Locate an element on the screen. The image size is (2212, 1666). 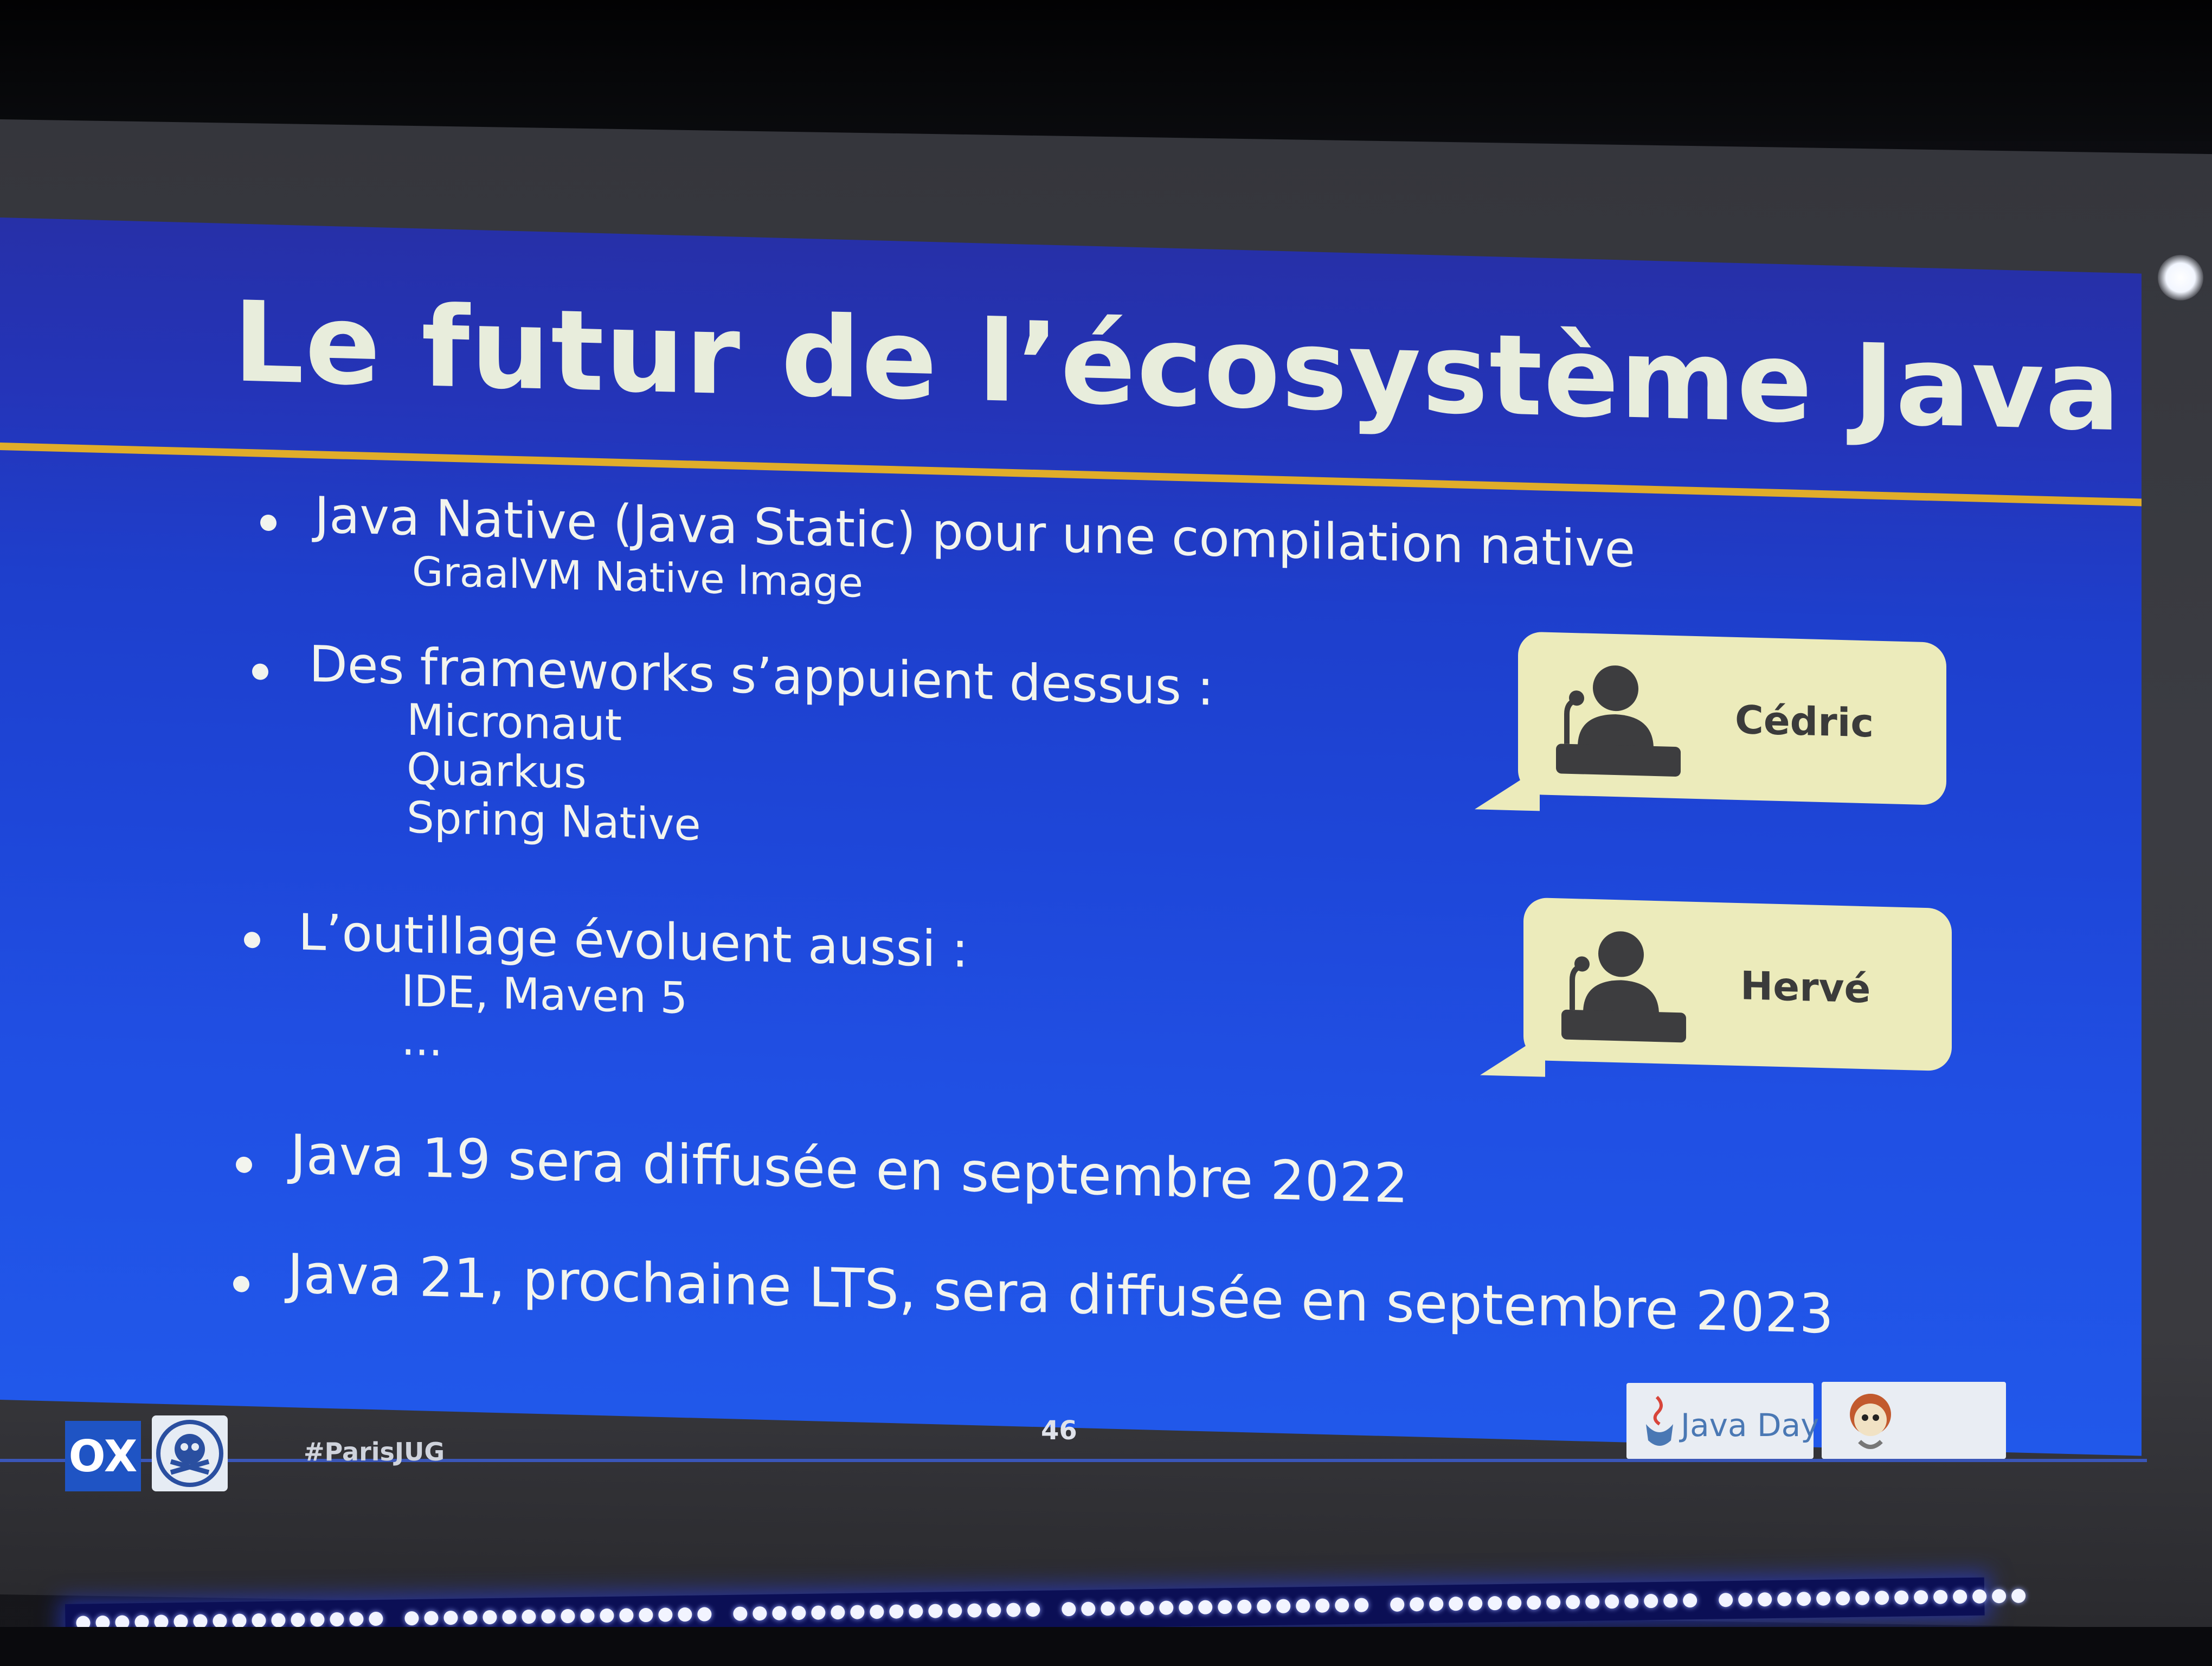
bullet-tooling: L’outillage évoluent aussi : is located at coordinates (633, 941).